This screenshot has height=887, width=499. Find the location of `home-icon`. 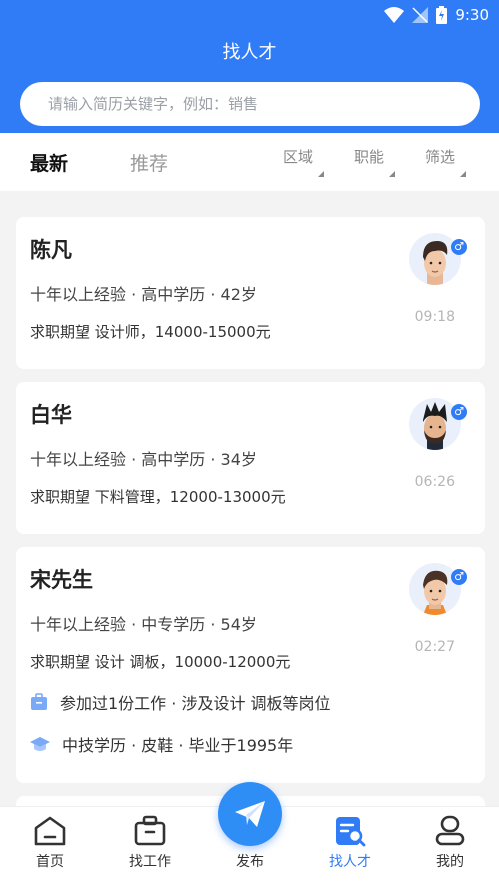

home-icon is located at coordinates (50, 831).